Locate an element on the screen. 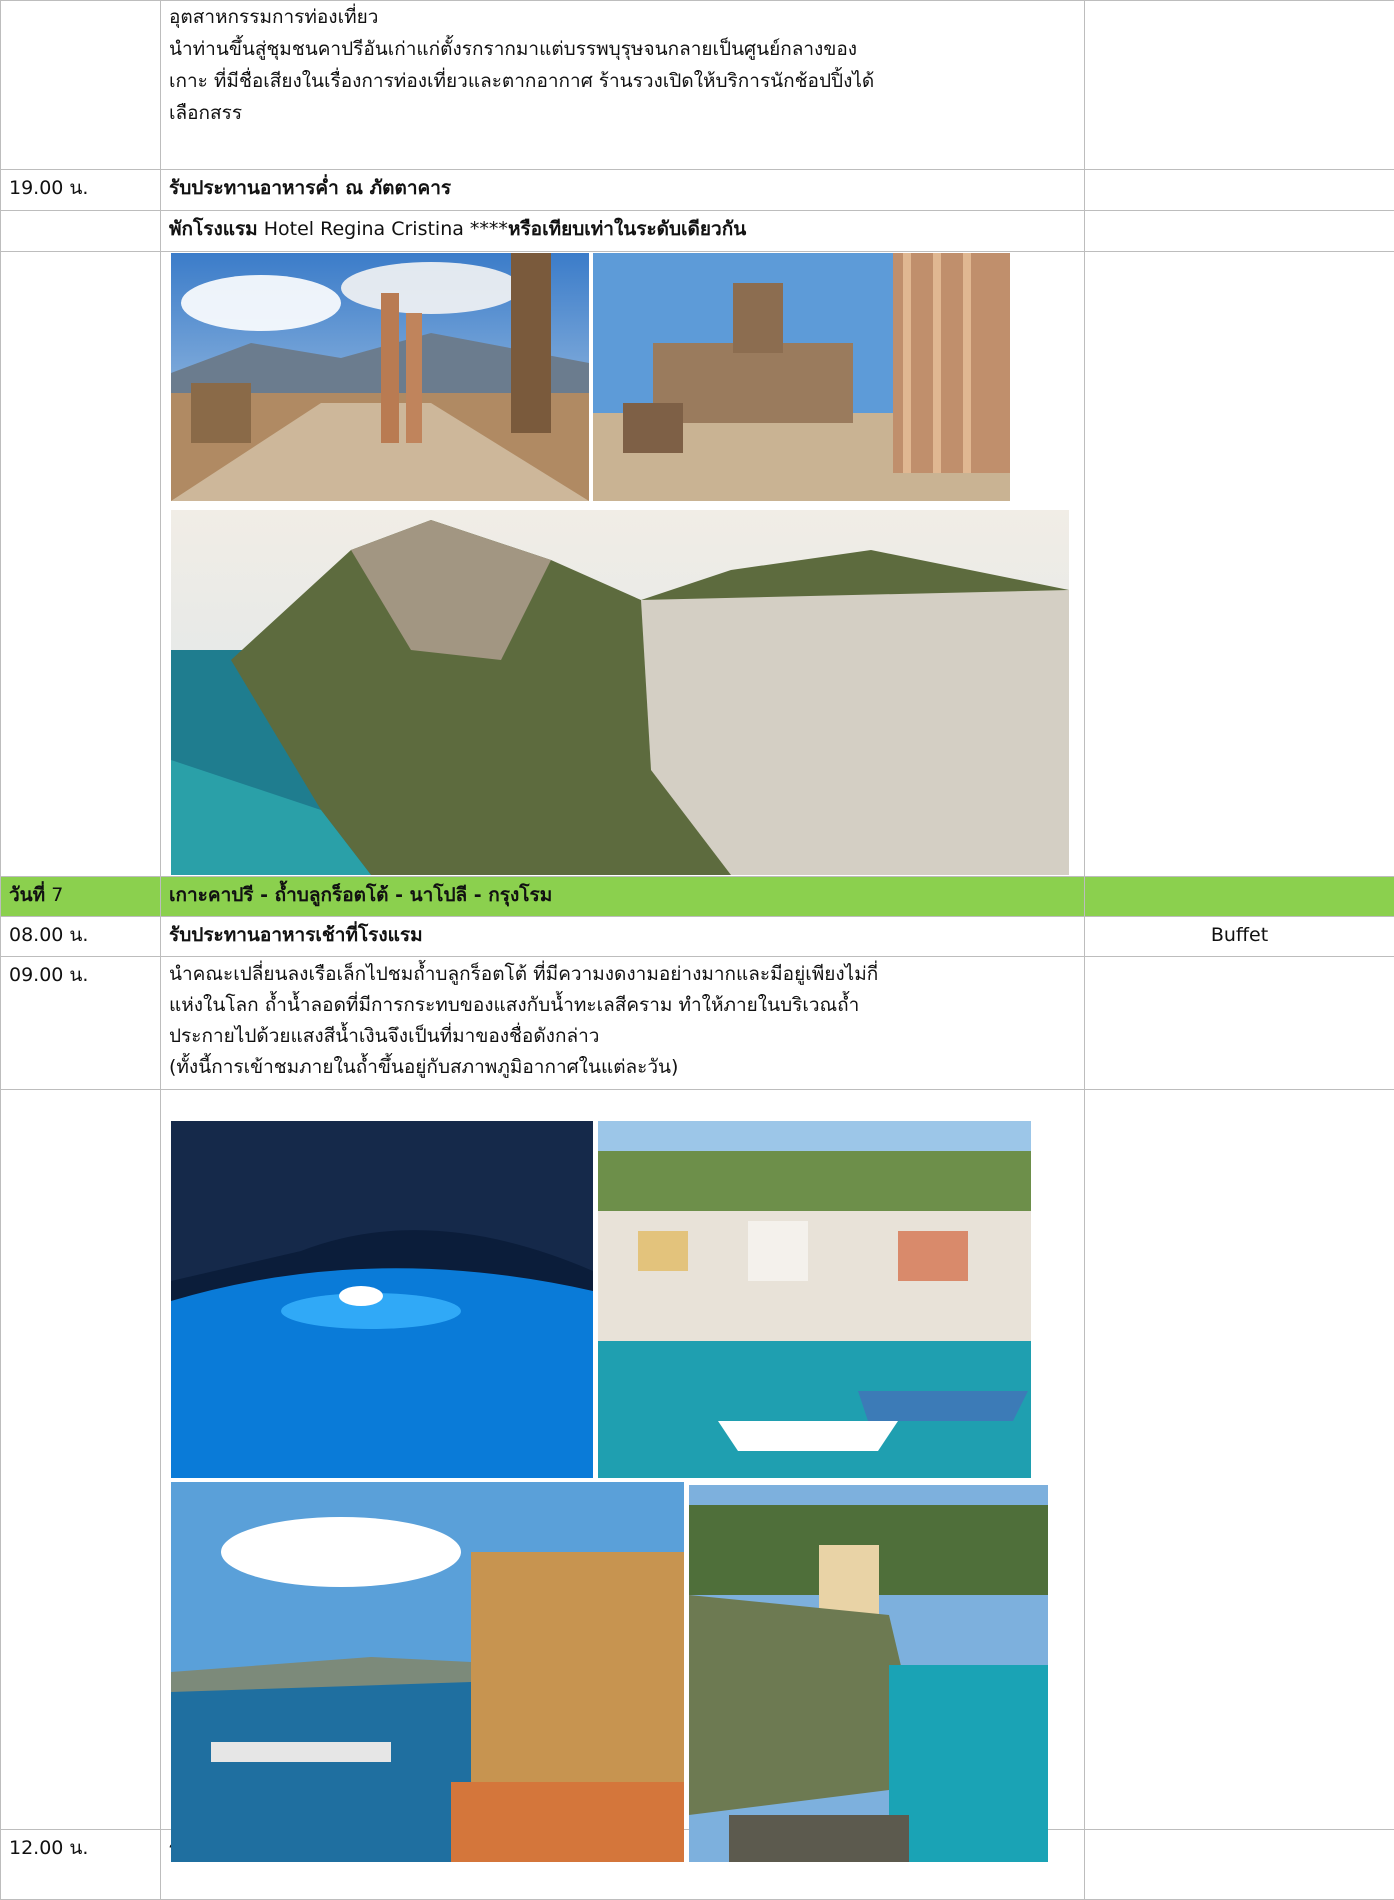  breakfast-meal: Buffet is located at coordinates (1239, 937).